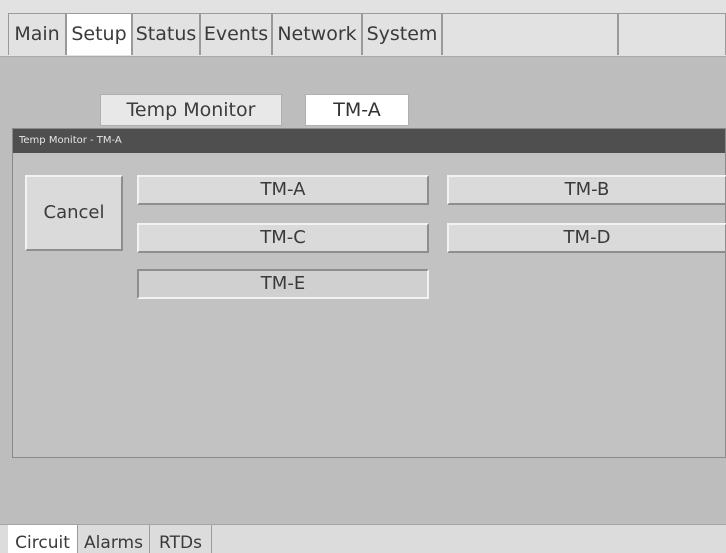 The height and width of the screenshot is (553, 726). I want to click on tab-setup: Setup, so click(99, 34).